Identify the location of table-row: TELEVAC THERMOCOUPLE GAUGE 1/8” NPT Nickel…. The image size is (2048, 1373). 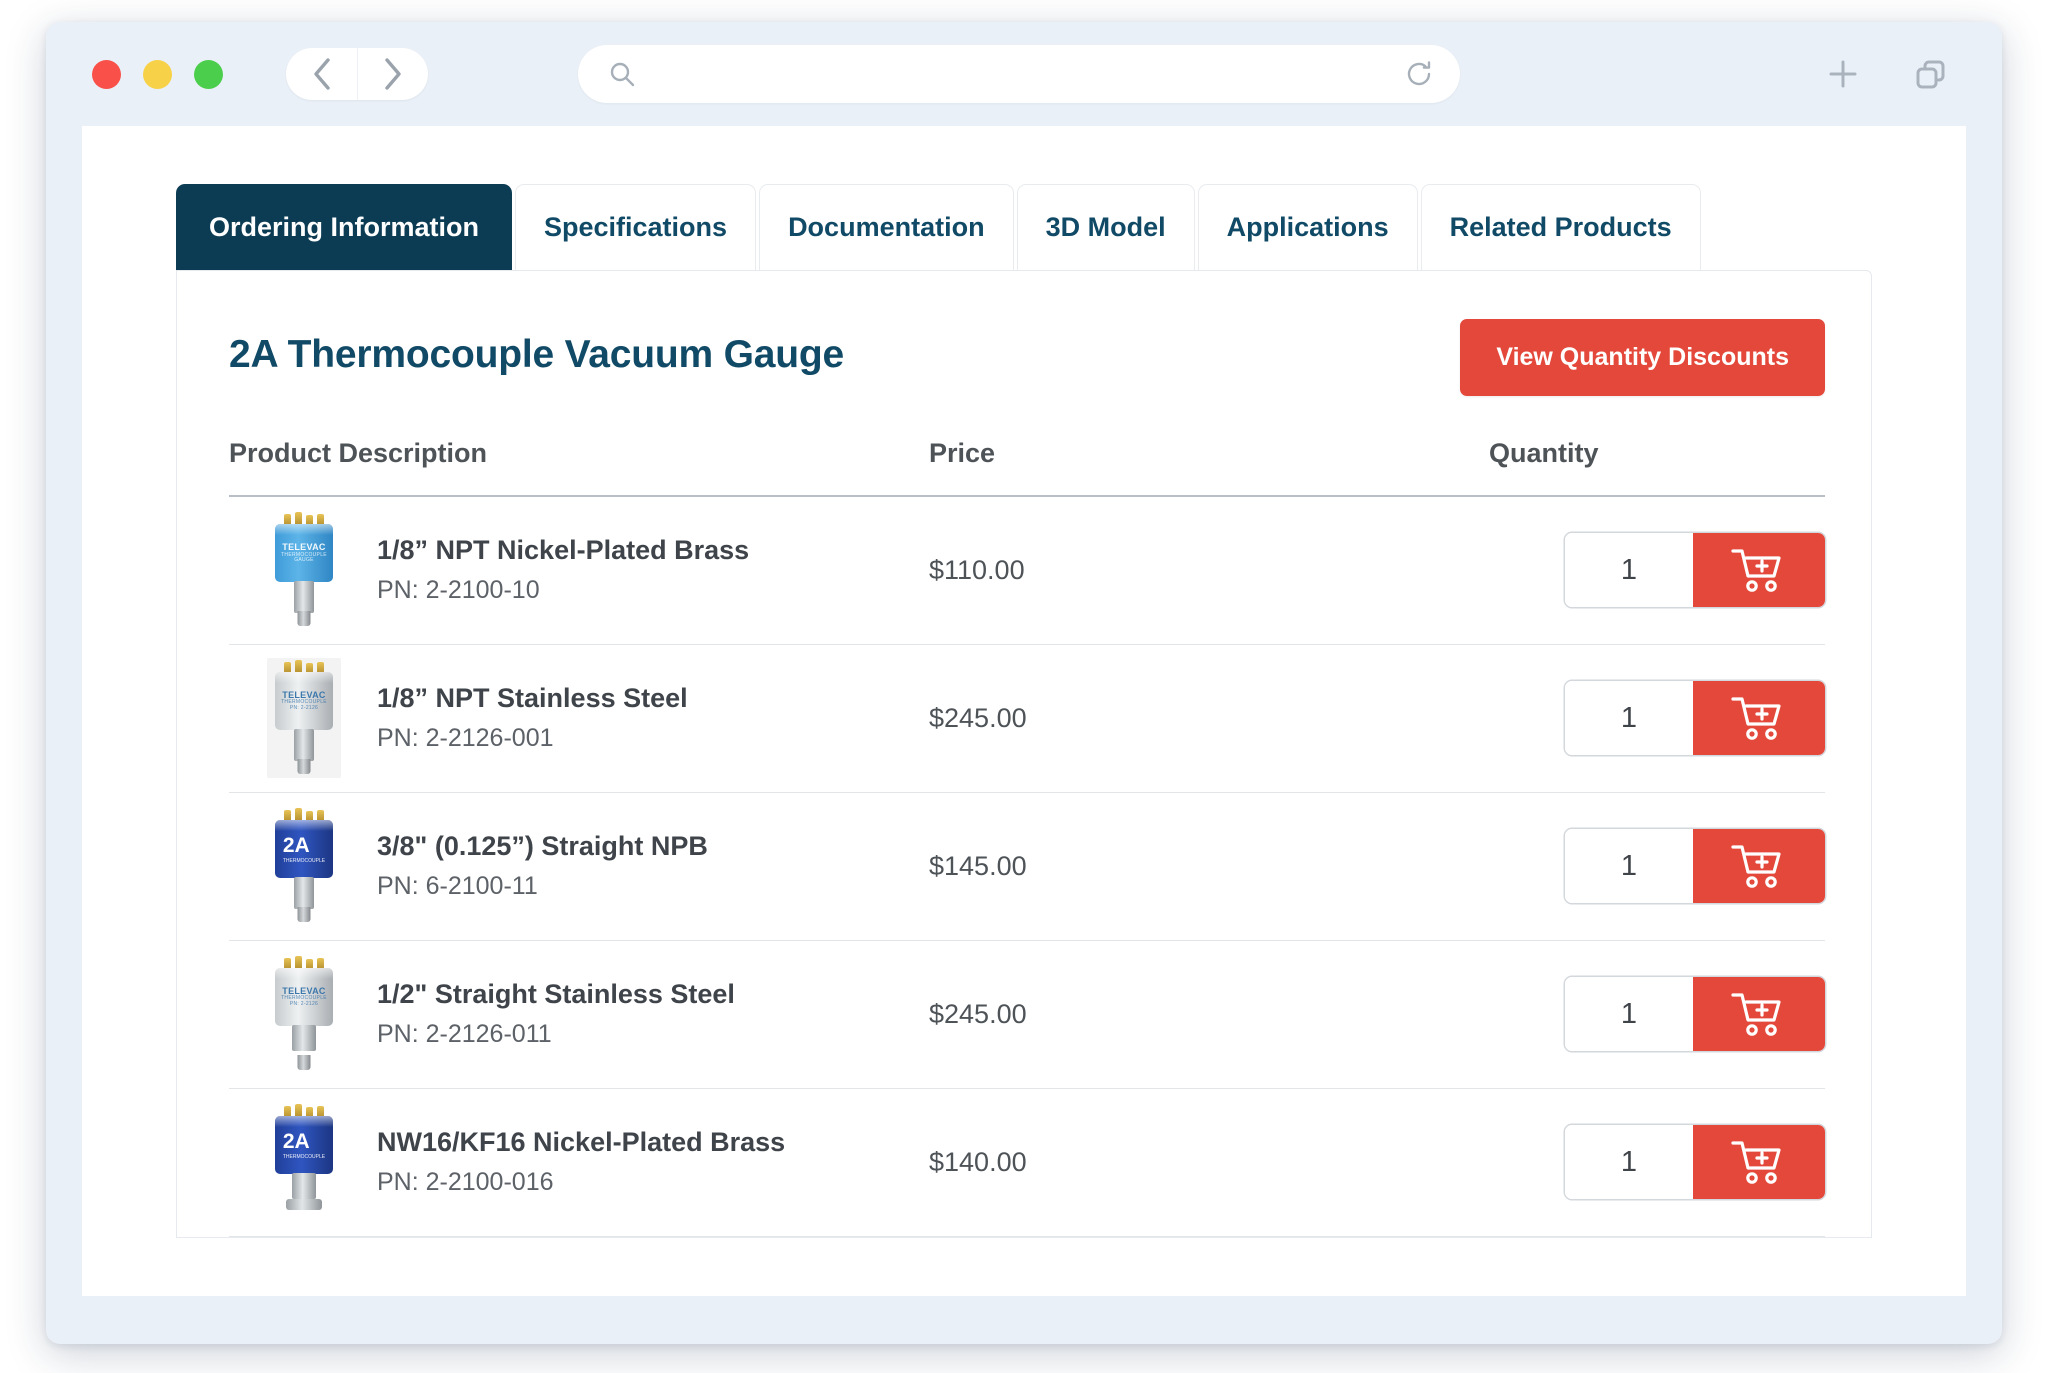
(1027, 570).